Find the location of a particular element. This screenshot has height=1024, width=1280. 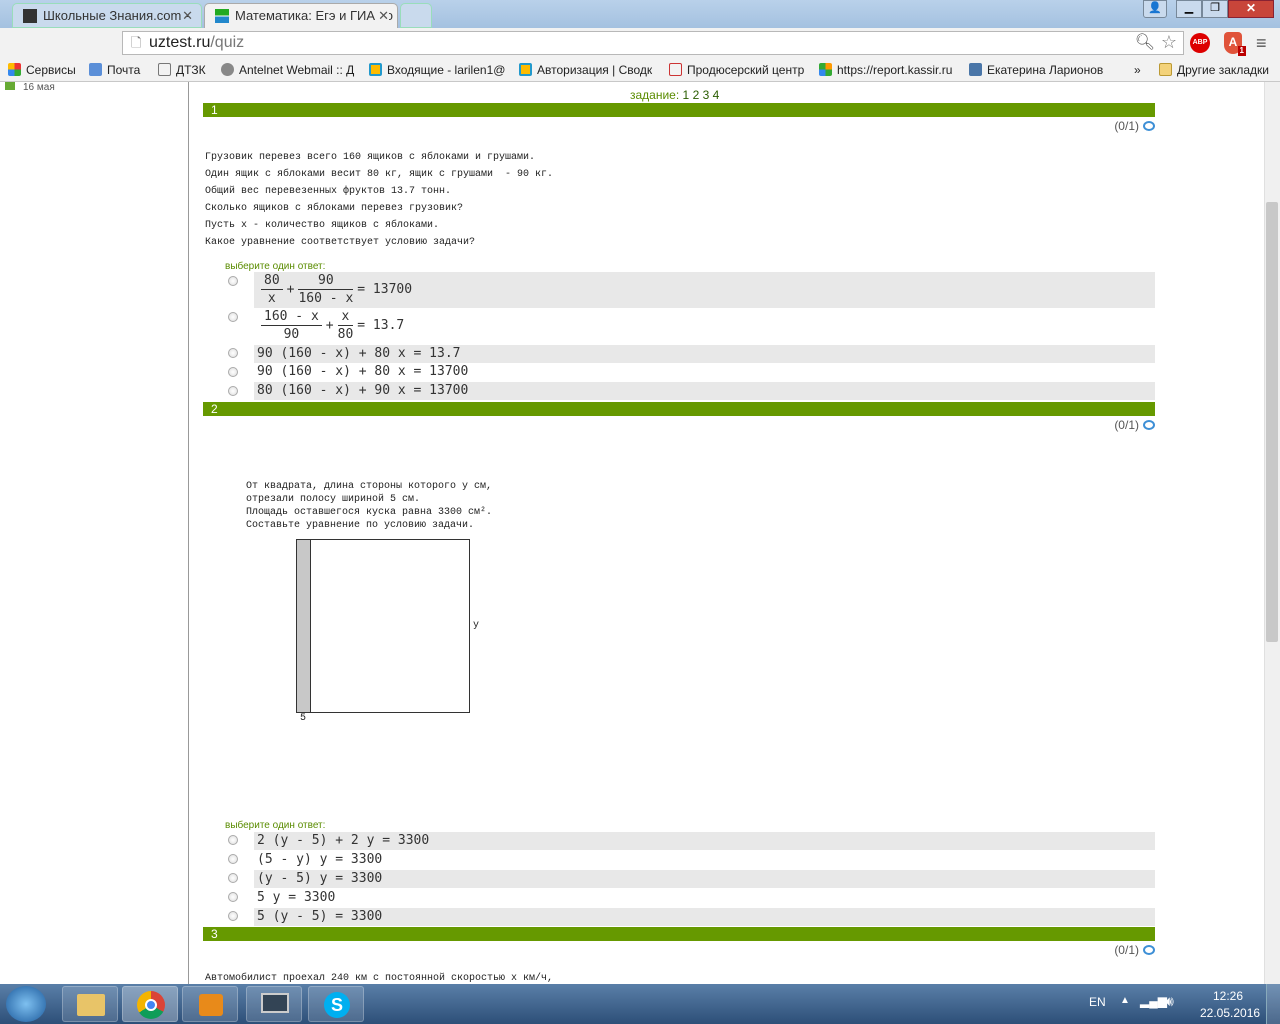

computer-taskbar-icon is located at coordinates (274, 1004).